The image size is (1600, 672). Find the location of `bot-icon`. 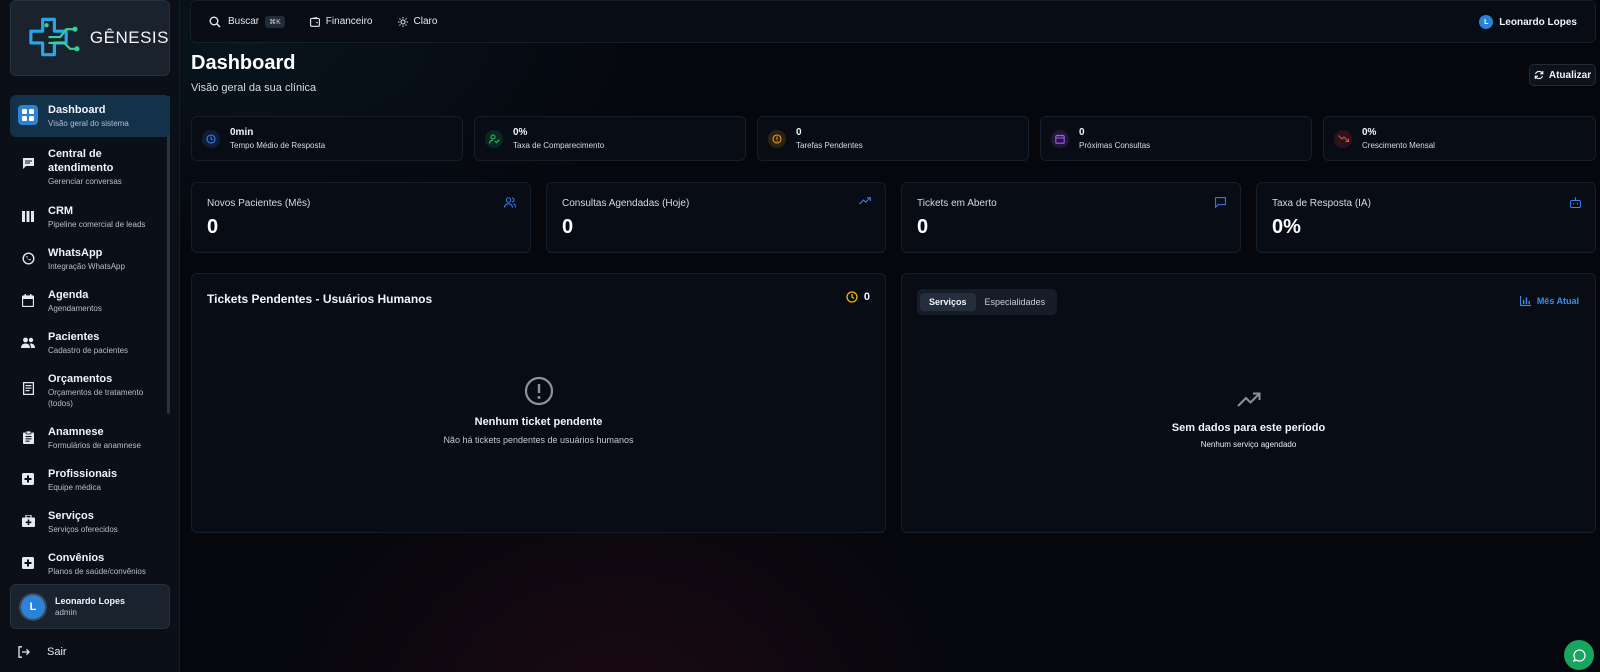

bot-icon is located at coordinates (1575, 202).